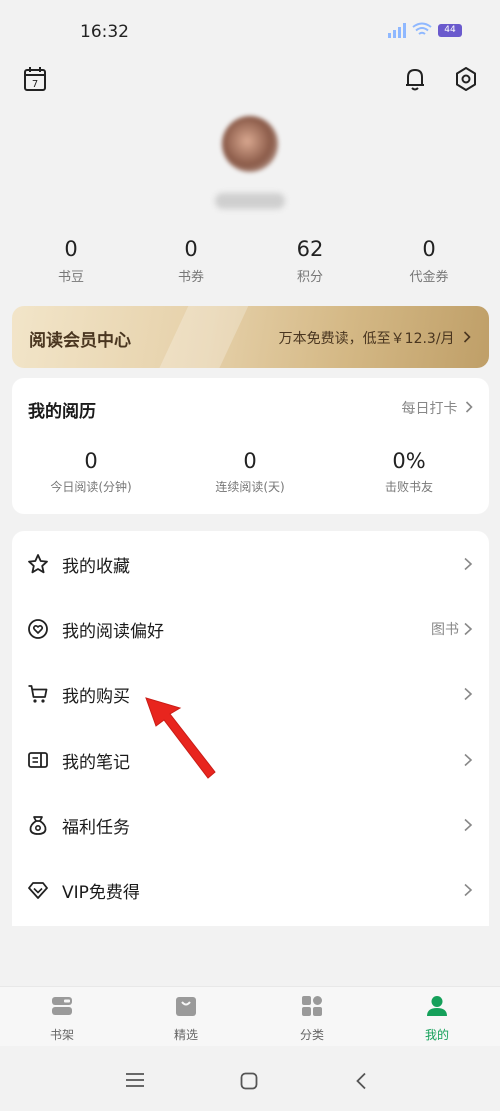 The image size is (500, 1111). Describe the element at coordinates (180, 738) in the screenshot. I see `annotation-arrow-icon` at that location.